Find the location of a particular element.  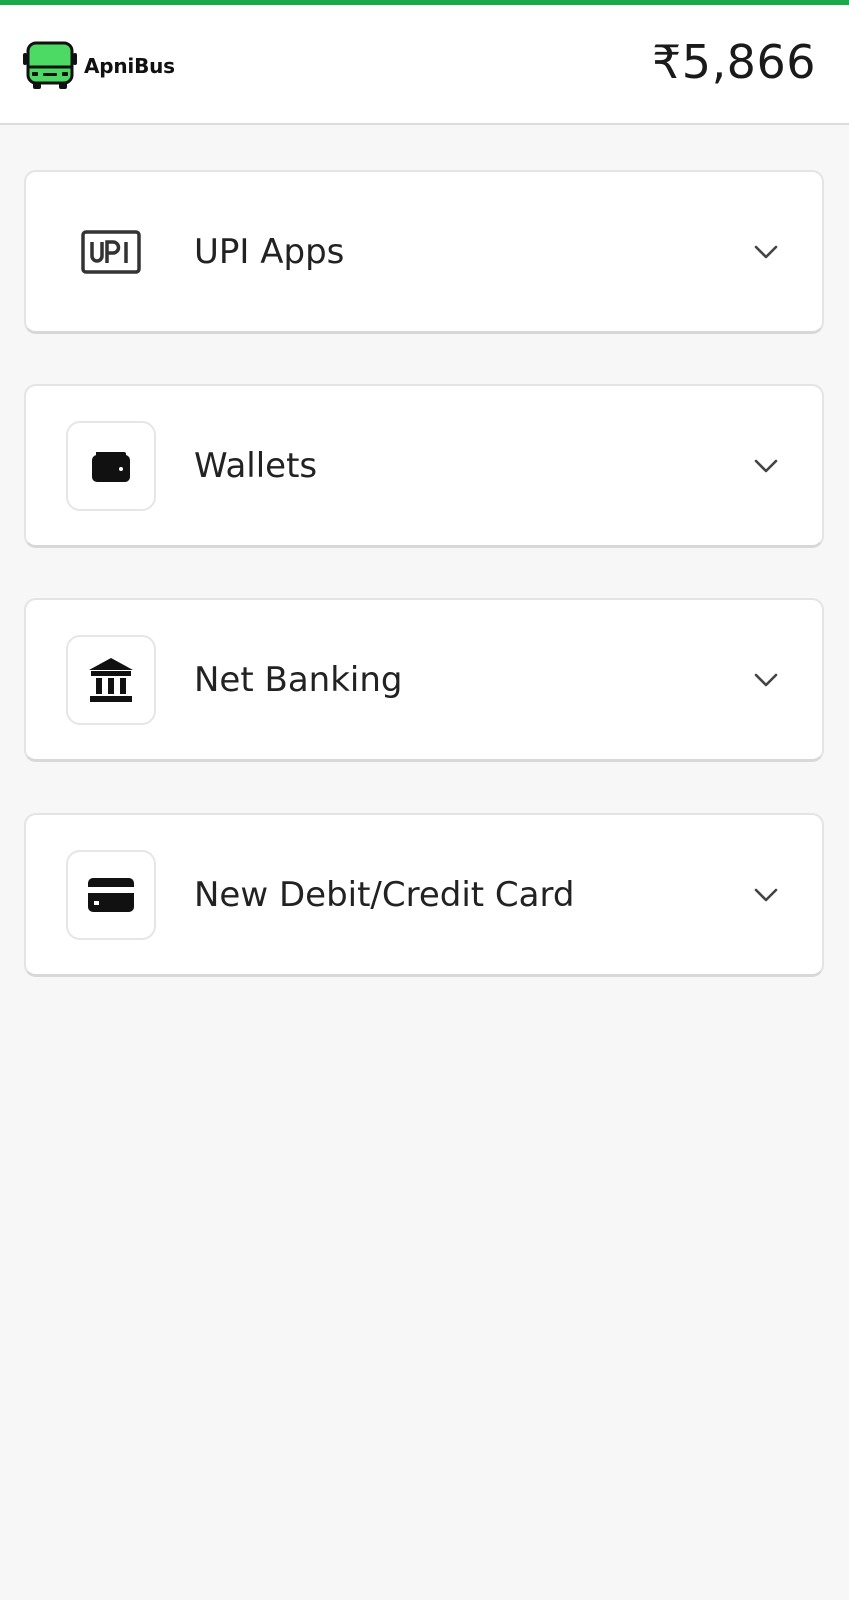

bank-icon-container is located at coordinates (111, 680).